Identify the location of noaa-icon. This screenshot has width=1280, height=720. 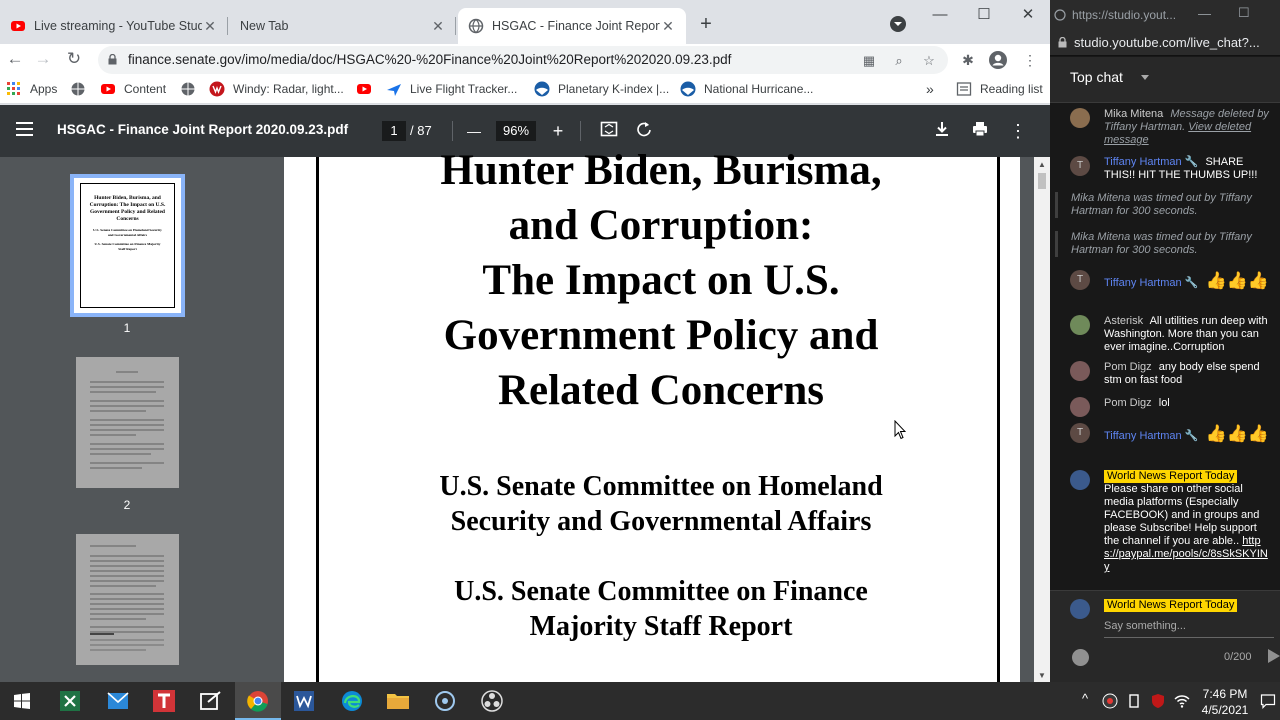
(542, 89).